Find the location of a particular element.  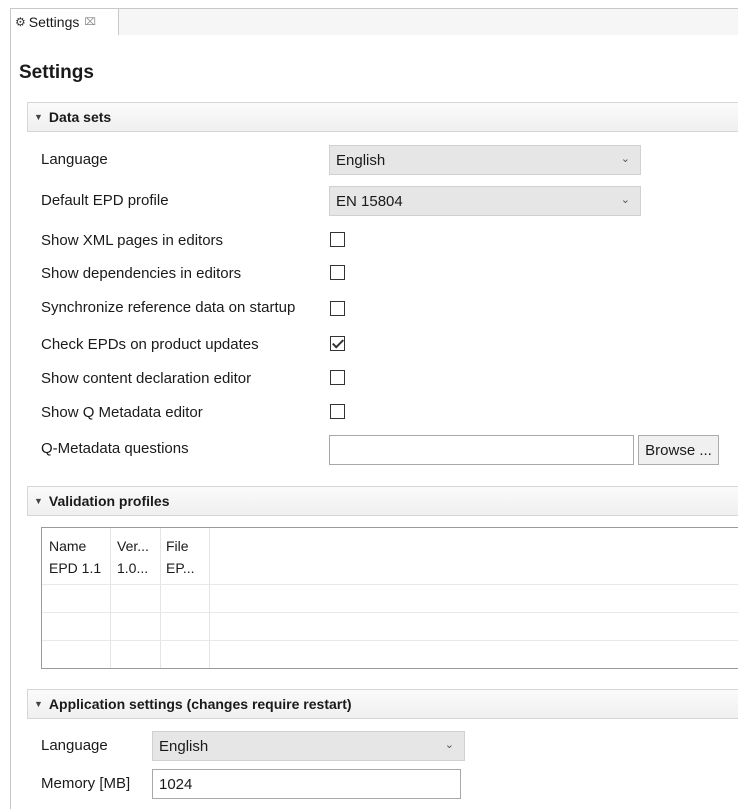

column-header-name: Name is located at coordinates (67, 546).